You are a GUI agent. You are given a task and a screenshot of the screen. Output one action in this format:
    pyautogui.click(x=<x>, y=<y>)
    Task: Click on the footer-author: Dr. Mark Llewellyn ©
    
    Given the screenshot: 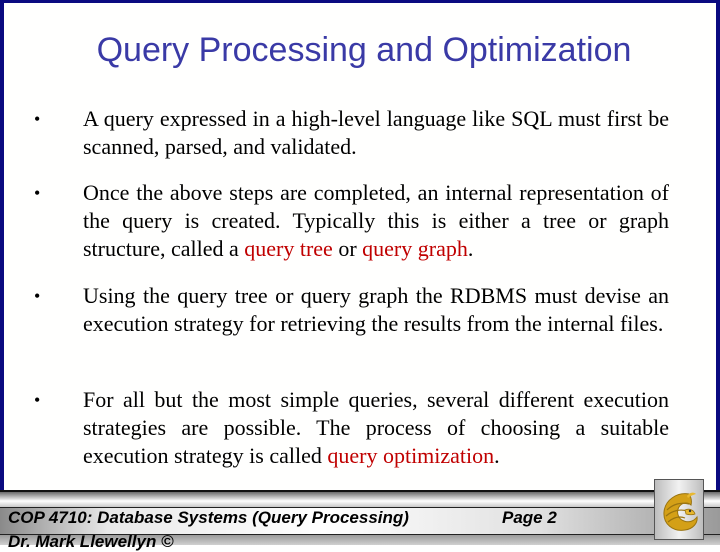 What is the action you would take?
    pyautogui.click(x=91, y=541)
    